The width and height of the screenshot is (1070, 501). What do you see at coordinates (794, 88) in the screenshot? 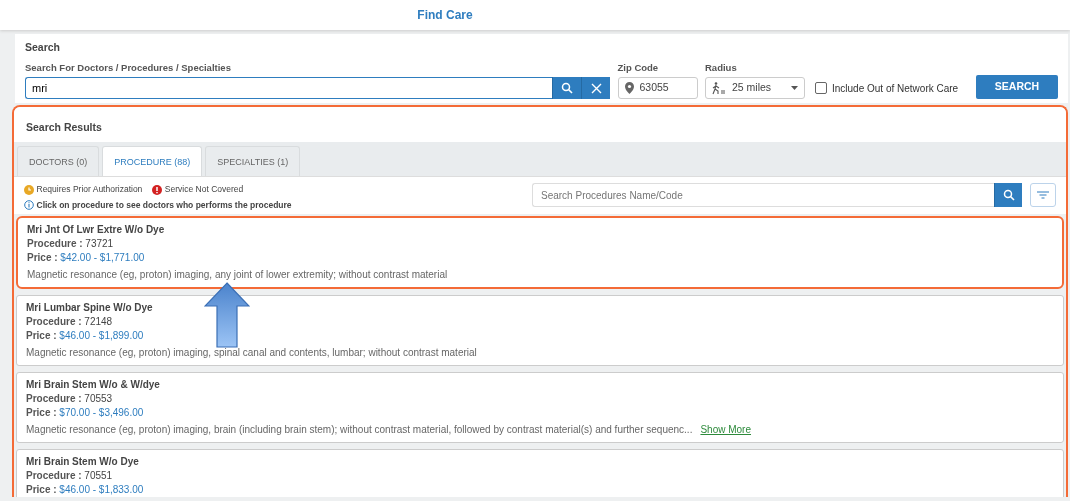
I see `caret-icon` at bounding box center [794, 88].